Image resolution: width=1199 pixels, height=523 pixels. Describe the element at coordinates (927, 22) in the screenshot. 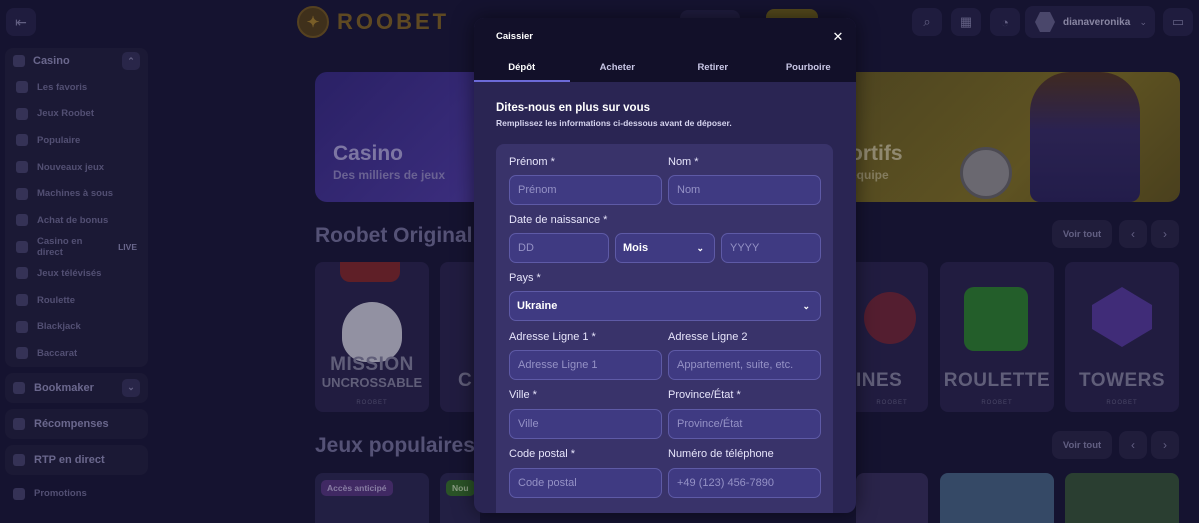

I see `search-icon: ⌕` at that location.